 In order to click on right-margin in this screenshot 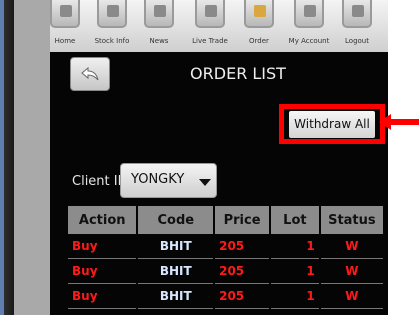, I will do `click(403, 157)`.